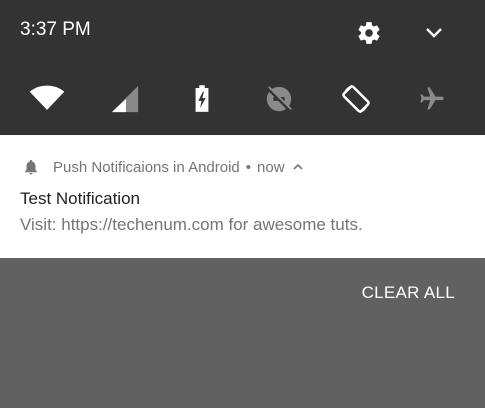 Image resolution: width=485 pixels, height=408 pixels. What do you see at coordinates (202, 99) in the screenshot?
I see `battery-charging-icon` at bounding box center [202, 99].